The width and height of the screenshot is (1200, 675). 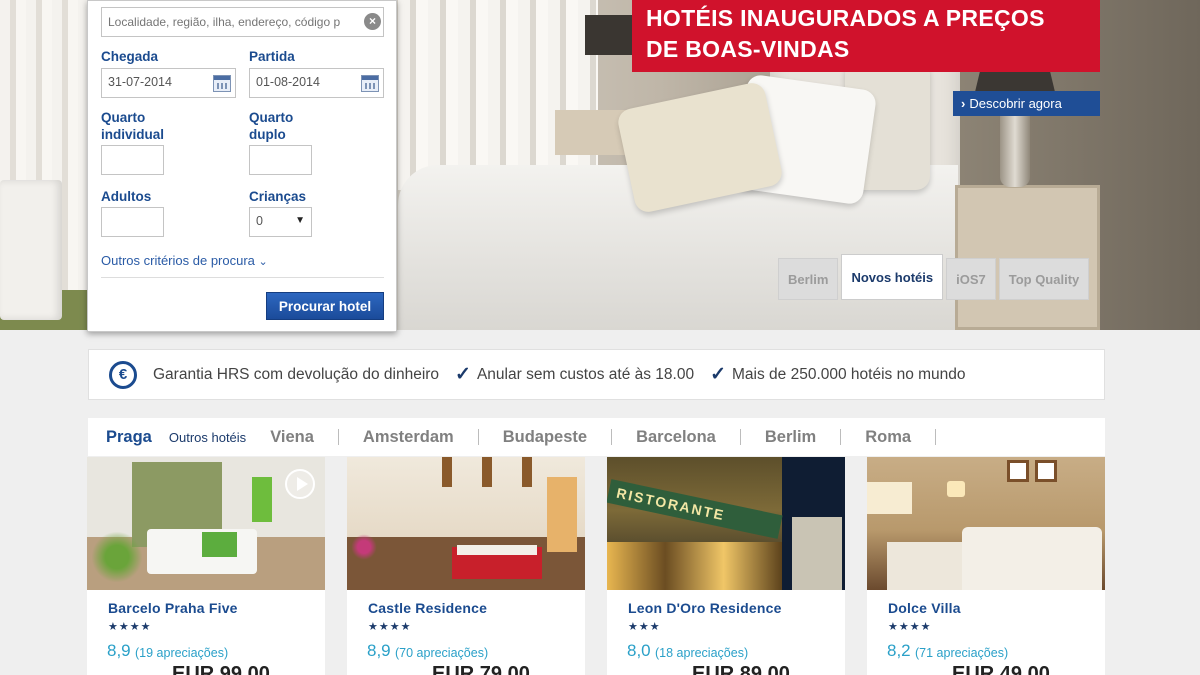 What do you see at coordinates (701, 653) in the screenshot?
I see `review-count-link: (18 apreciações)` at bounding box center [701, 653].